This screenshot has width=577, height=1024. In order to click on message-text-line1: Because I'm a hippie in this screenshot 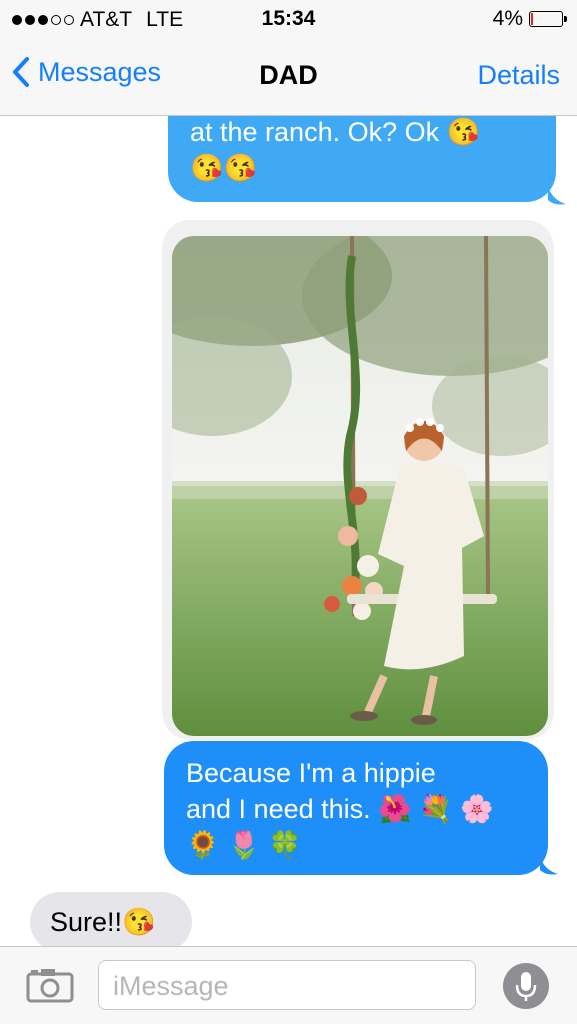, I will do `click(311, 773)`.